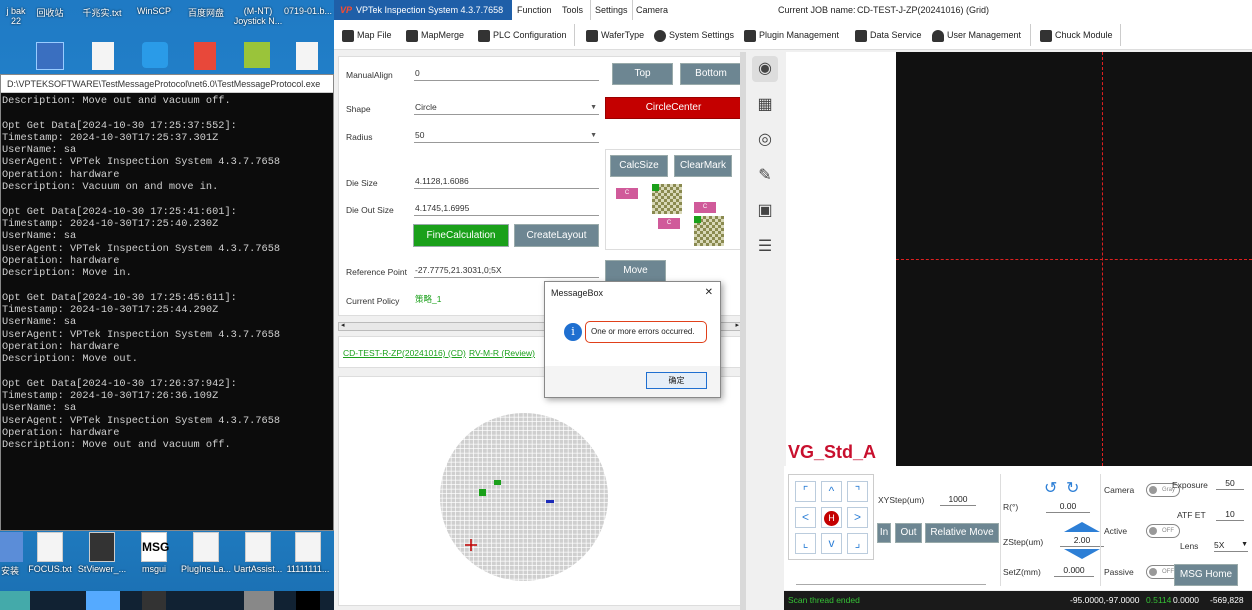 The width and height of the screenshot is (1252, 610). What do you see at coordinates (765, 247) in the screenshot?
I see `checklist-icon: ☰` at bounding box center [765, 247].